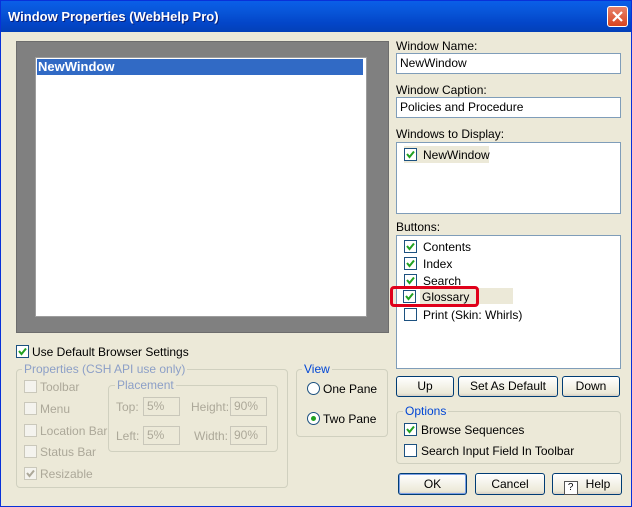  I want to click on use-default-browser-checkbox, so click(22, 351).